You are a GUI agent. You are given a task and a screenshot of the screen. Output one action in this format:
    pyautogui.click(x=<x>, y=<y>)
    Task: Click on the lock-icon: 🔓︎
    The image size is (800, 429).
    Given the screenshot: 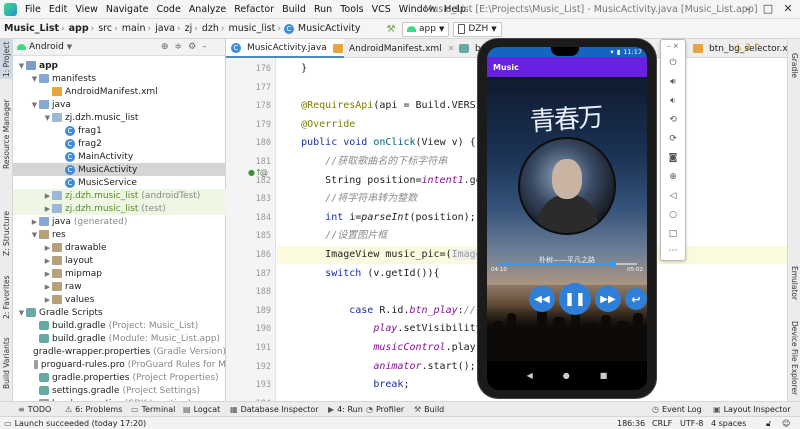 What is the action you would take?
    pyautogui.click(x=768, y=423)
    